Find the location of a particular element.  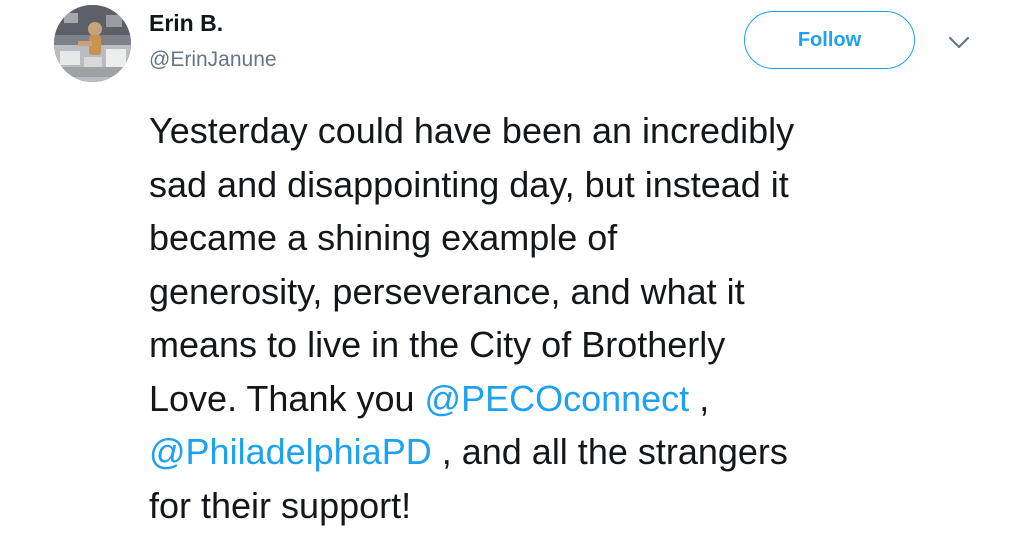

tweet-menu-button is located at coordinates (959, 43).